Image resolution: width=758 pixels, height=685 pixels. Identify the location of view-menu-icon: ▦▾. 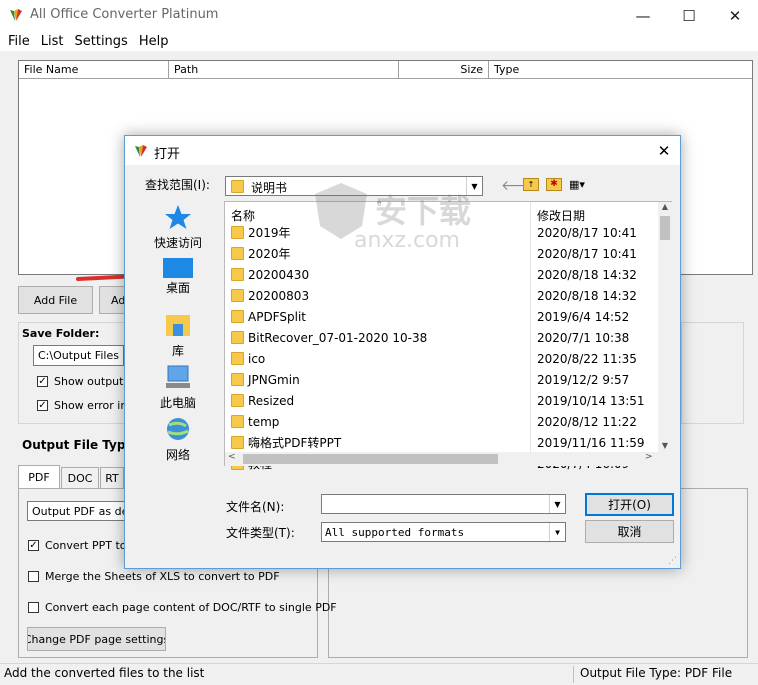
(583, 185).